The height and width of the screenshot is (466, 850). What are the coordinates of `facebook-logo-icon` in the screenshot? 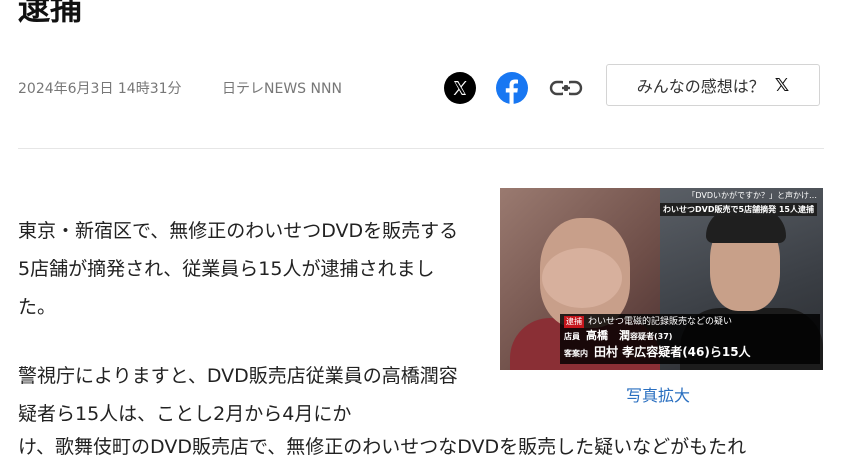 It's located at (512, 88).